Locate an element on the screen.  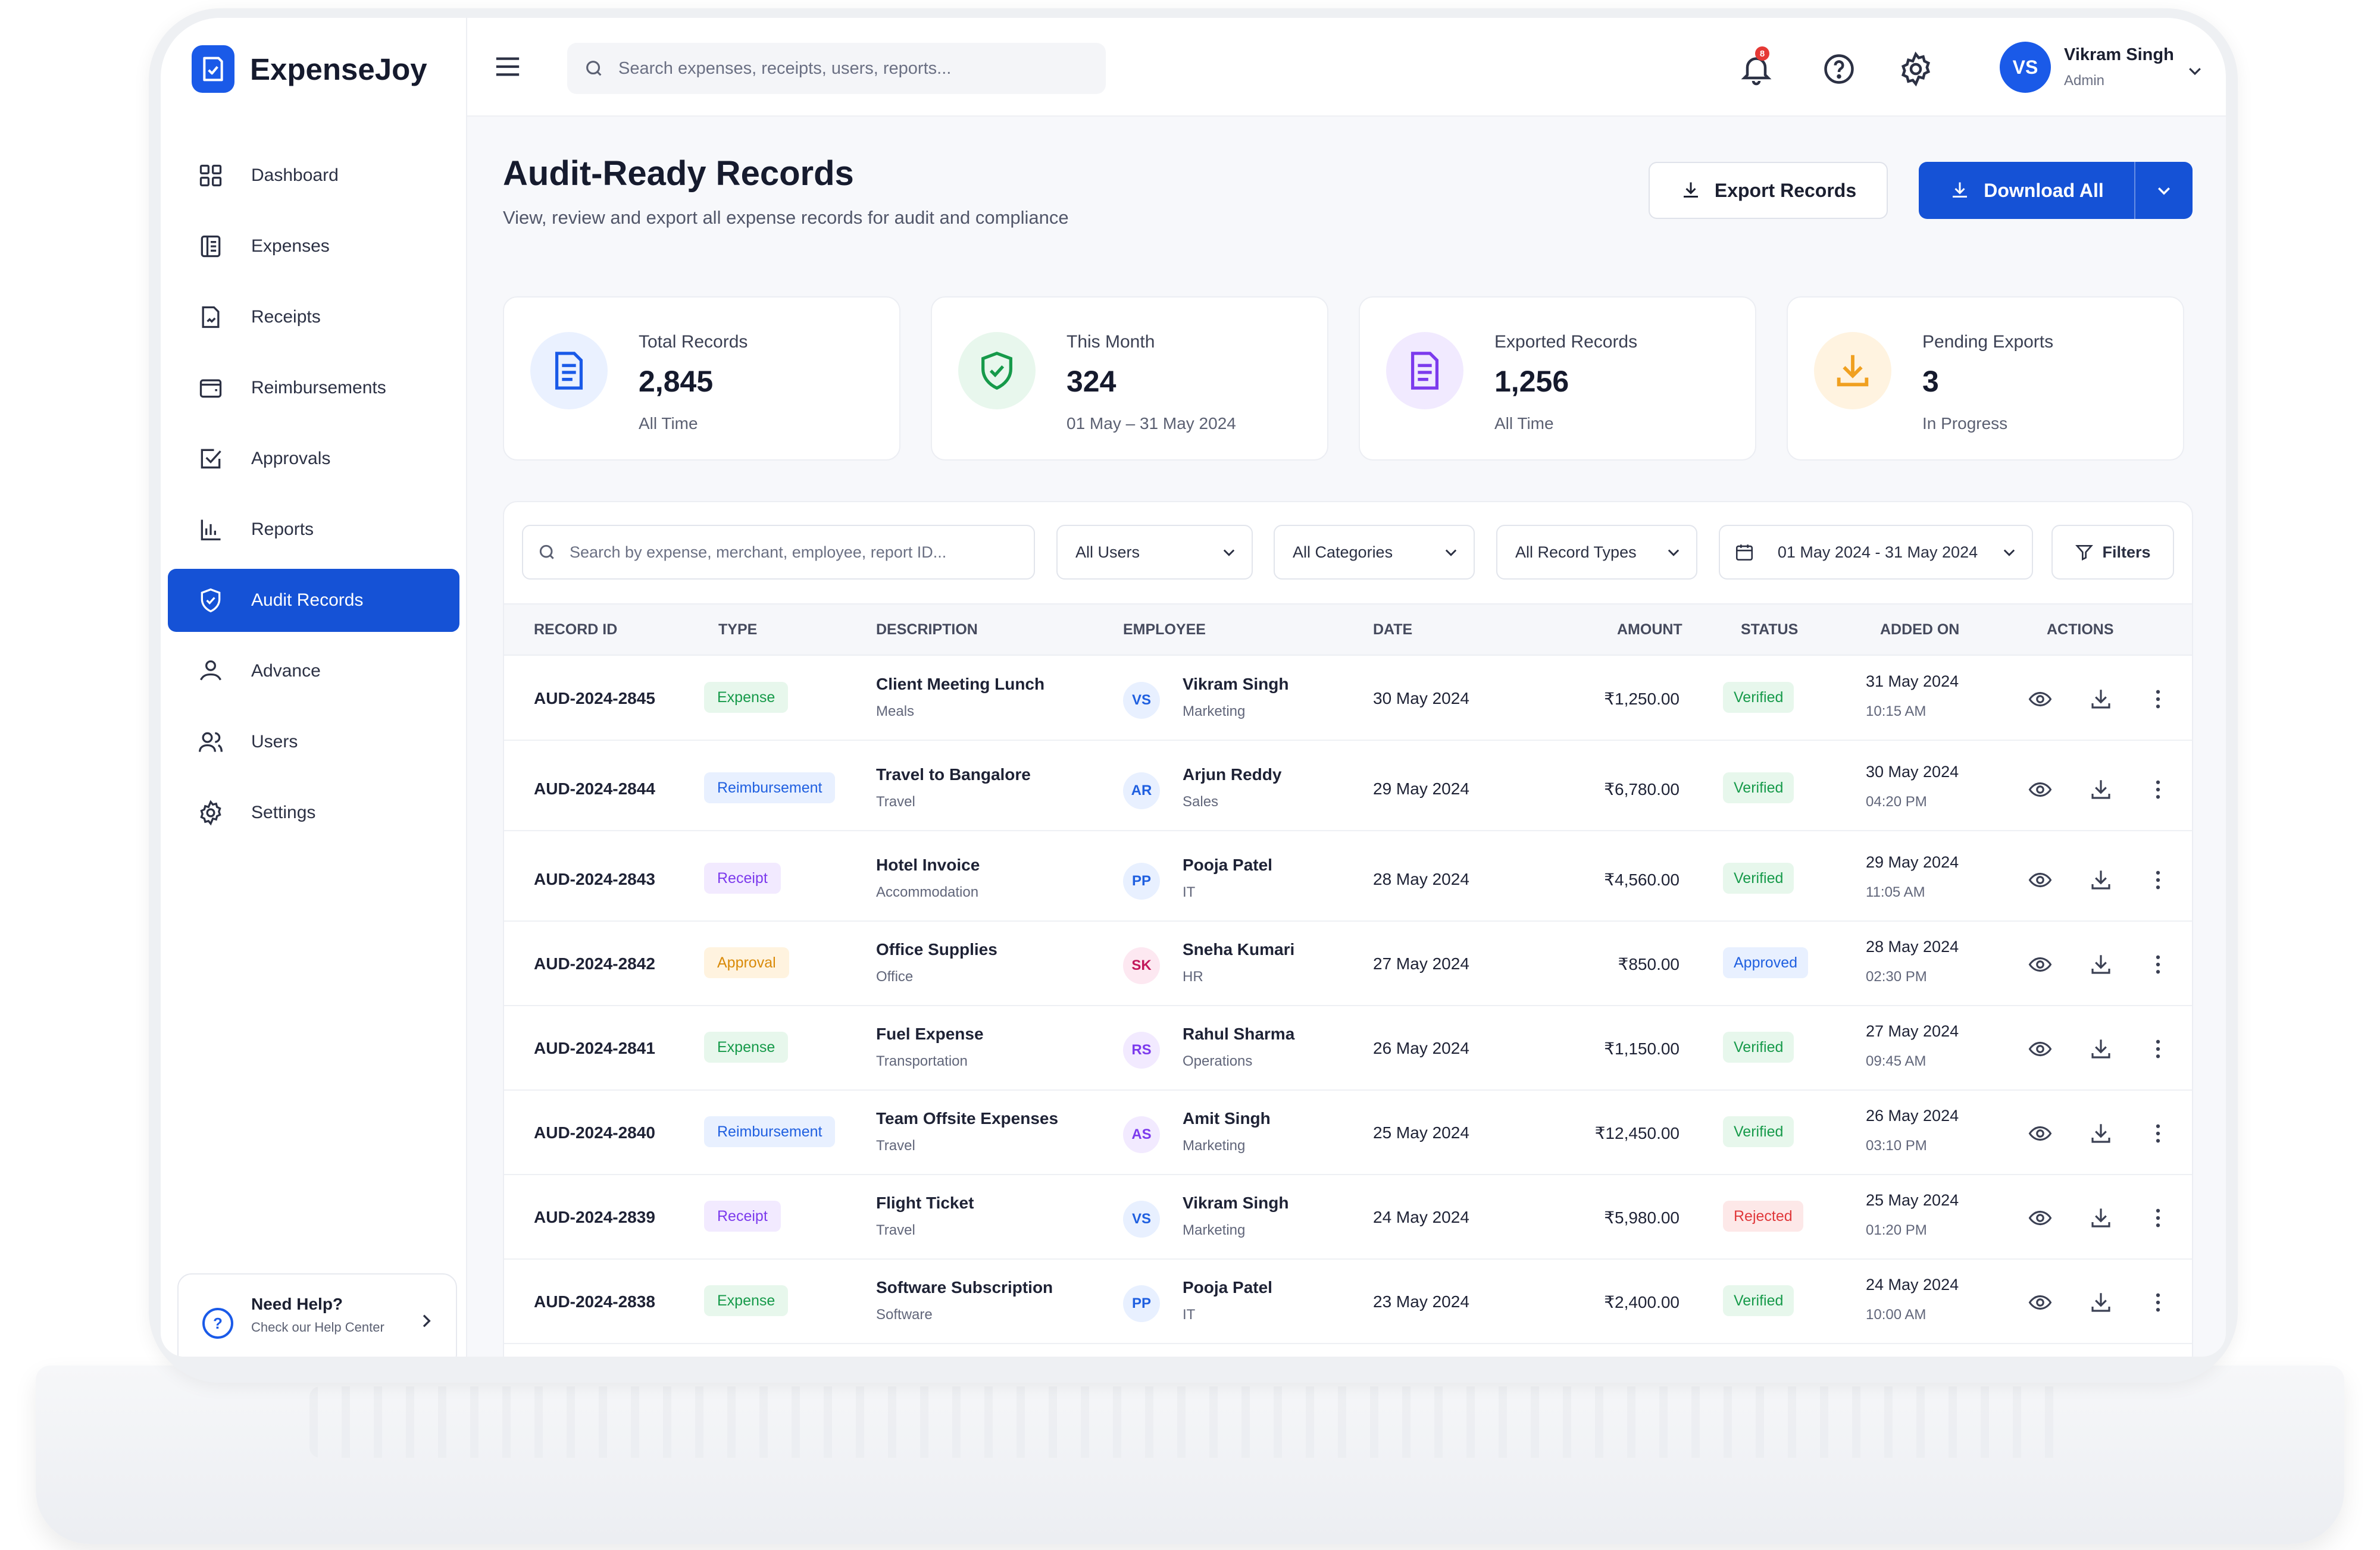
sidebar-item-label: Expenses is located at coordinates (290, 246).